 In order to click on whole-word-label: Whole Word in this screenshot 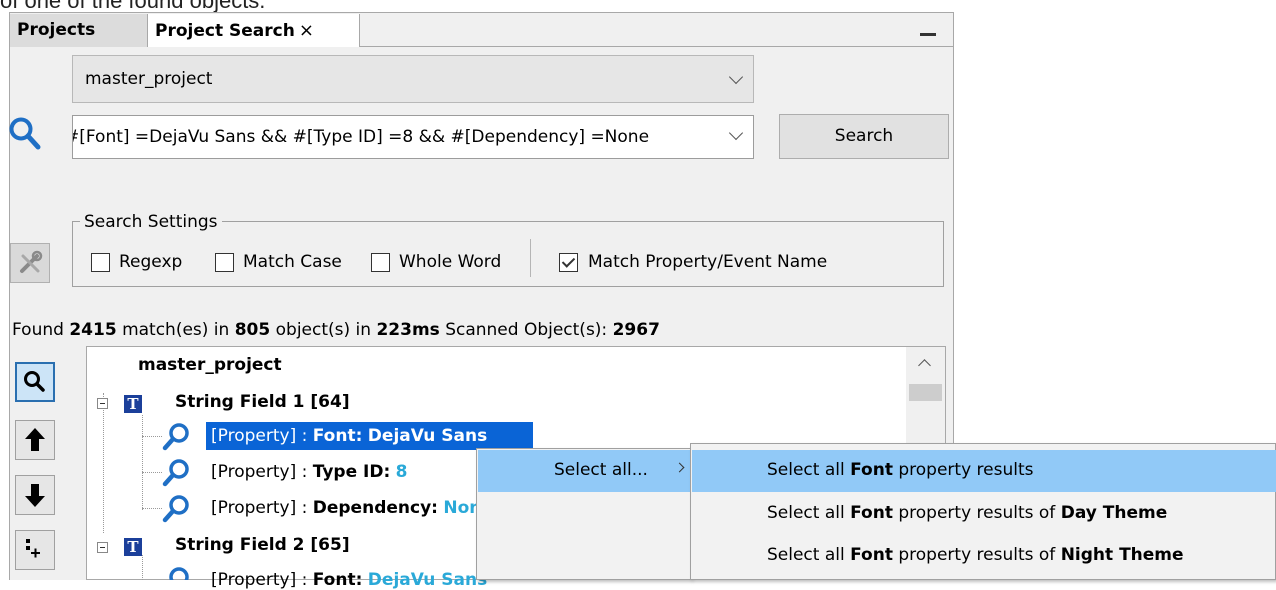, I will do `click(450, 262)`.